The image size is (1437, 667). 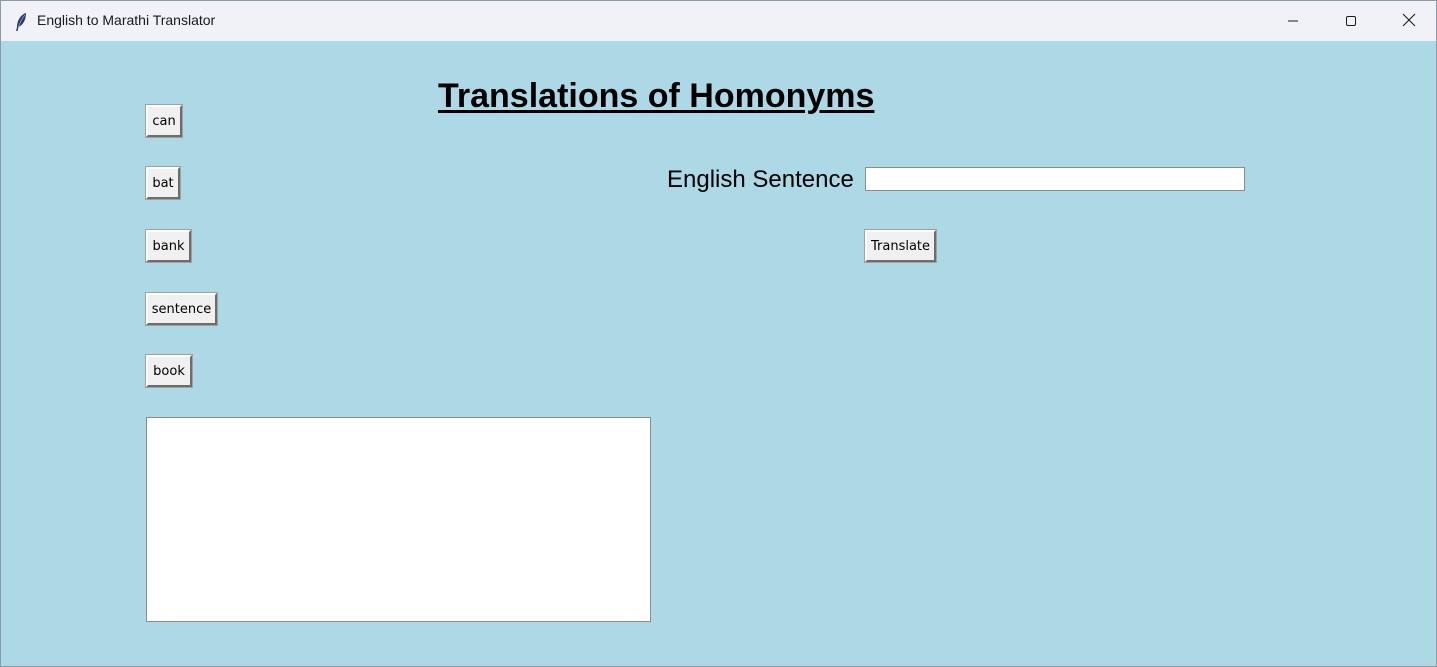 I want to click on bat-button: bat, so click(x=163, y=183).